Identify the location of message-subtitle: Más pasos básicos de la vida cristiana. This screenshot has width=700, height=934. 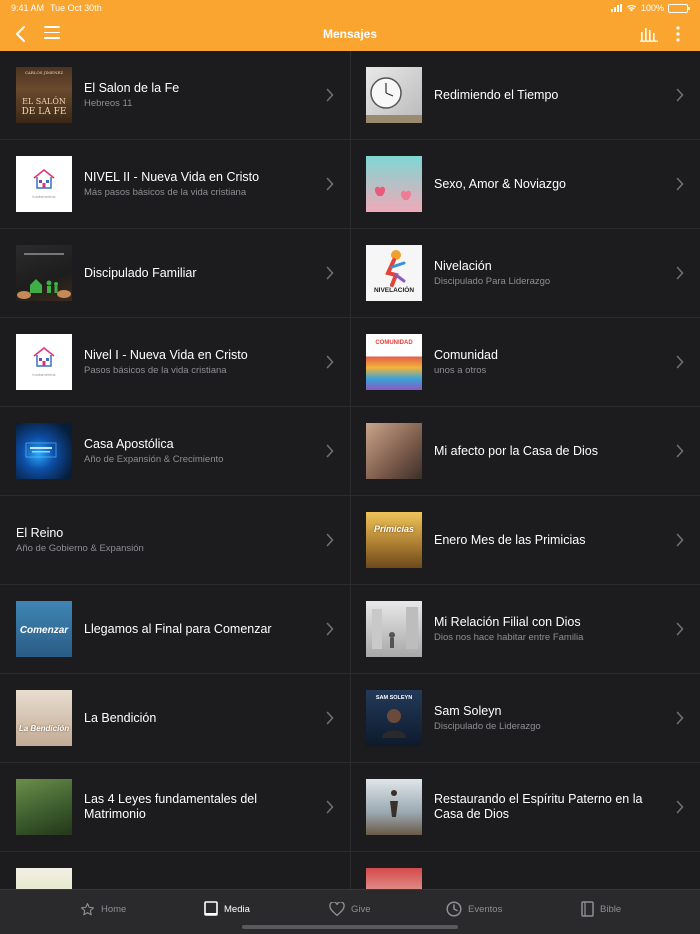
(165, 192).